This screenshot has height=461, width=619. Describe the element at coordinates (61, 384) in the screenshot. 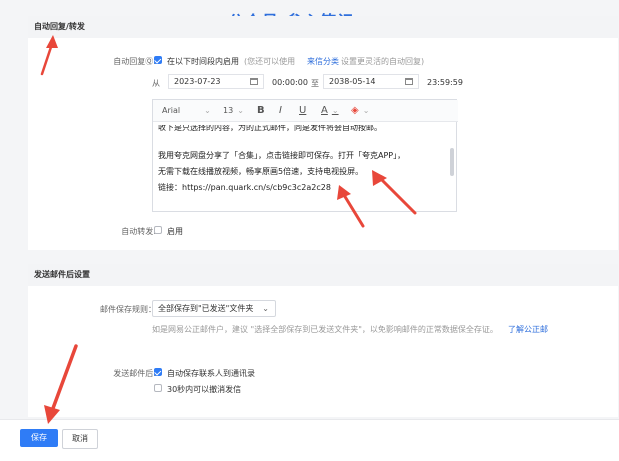

I see `arrow-save` at that location.